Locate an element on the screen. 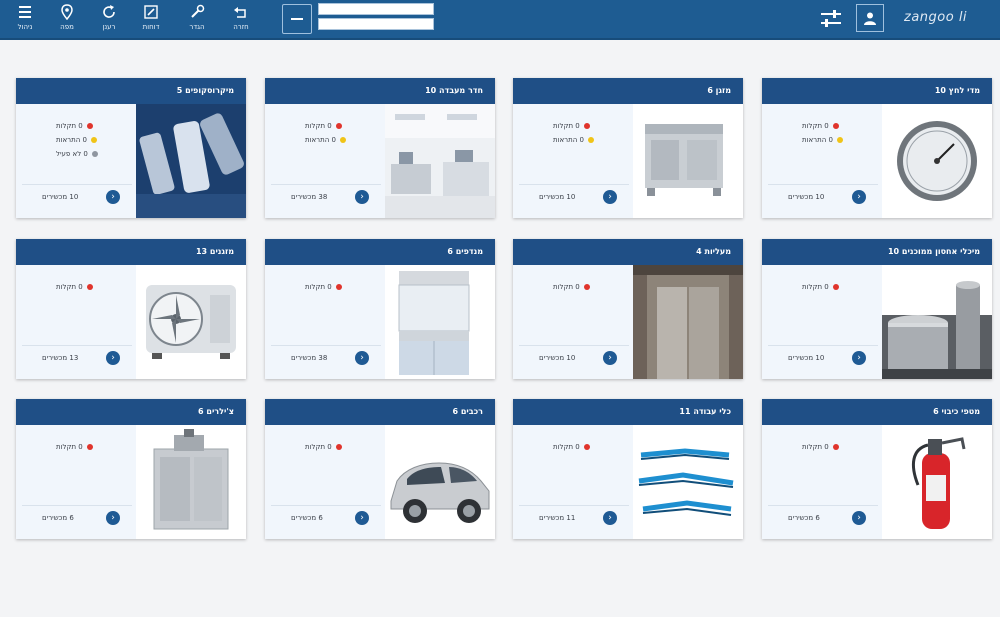 This screenshot has width=1000, height=617. equipment-card: מטפי כיבוי 6 0 תקלות 6 מכשירים › is located at coordinates (877, 469).